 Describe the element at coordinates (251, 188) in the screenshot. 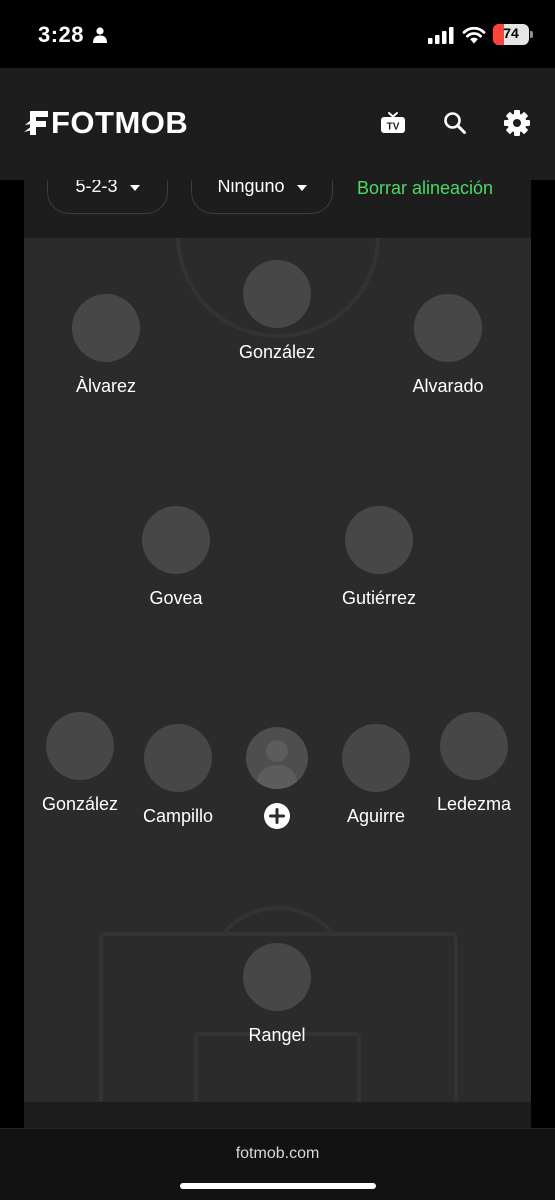

I see `captain-value: Ninguno` at that location.